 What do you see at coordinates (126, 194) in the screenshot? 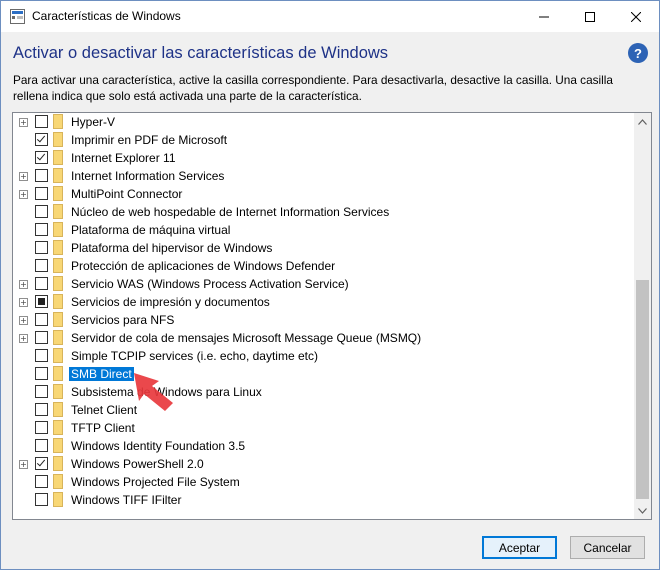
I see `feature-label: MultiPoint Connector` at bounding box center [126, 194].